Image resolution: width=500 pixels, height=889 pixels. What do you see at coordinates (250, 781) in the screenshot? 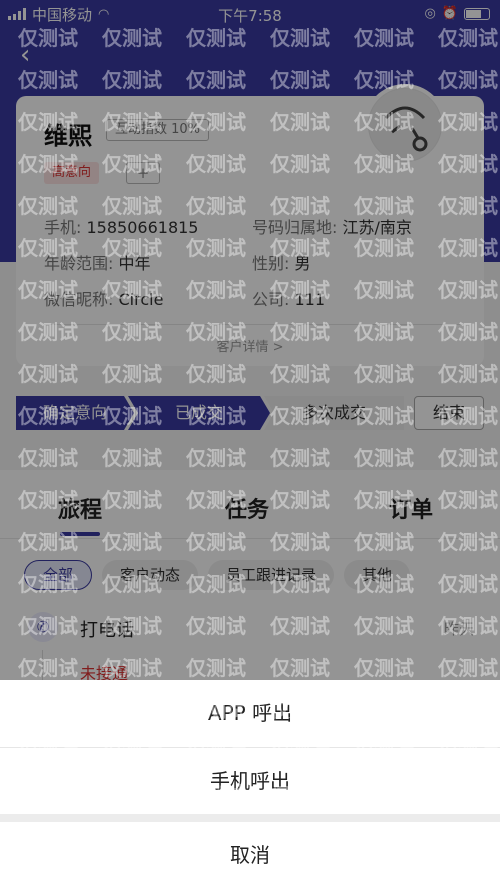
I see `phone-call-option: 手机呼出` at bounding box center [250, 781].